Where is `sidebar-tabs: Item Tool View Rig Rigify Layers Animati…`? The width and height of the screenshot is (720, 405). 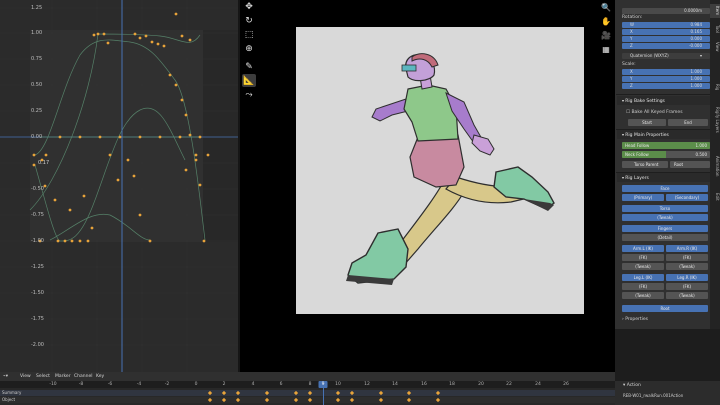 sidebar-tabs: Item Tool View Rig Rigify Layers Animati… is located at coordinates (715, 164).